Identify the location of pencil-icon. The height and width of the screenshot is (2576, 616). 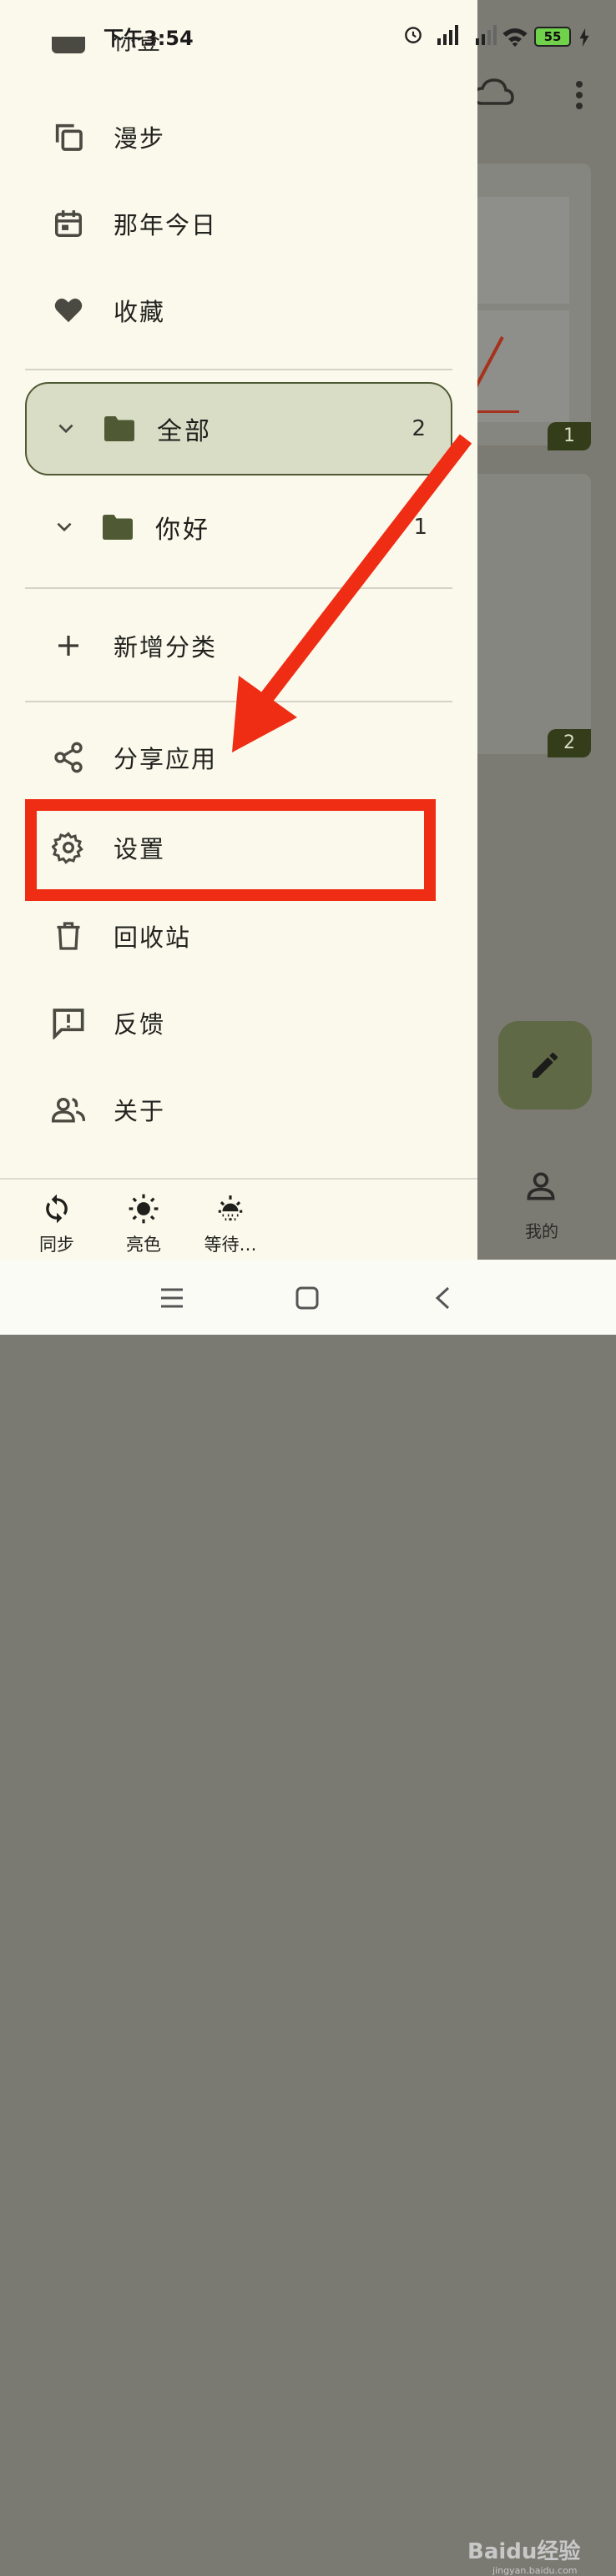
(545, 1065).